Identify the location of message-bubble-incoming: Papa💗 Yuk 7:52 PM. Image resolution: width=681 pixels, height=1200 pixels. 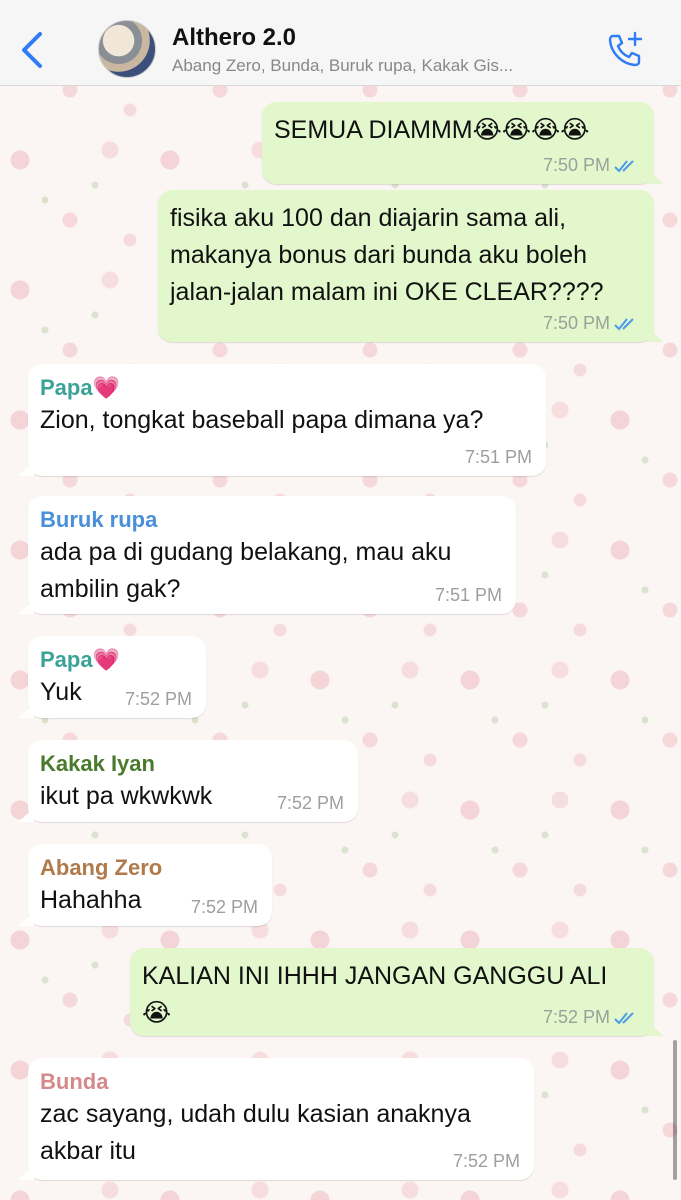
(112, 677).